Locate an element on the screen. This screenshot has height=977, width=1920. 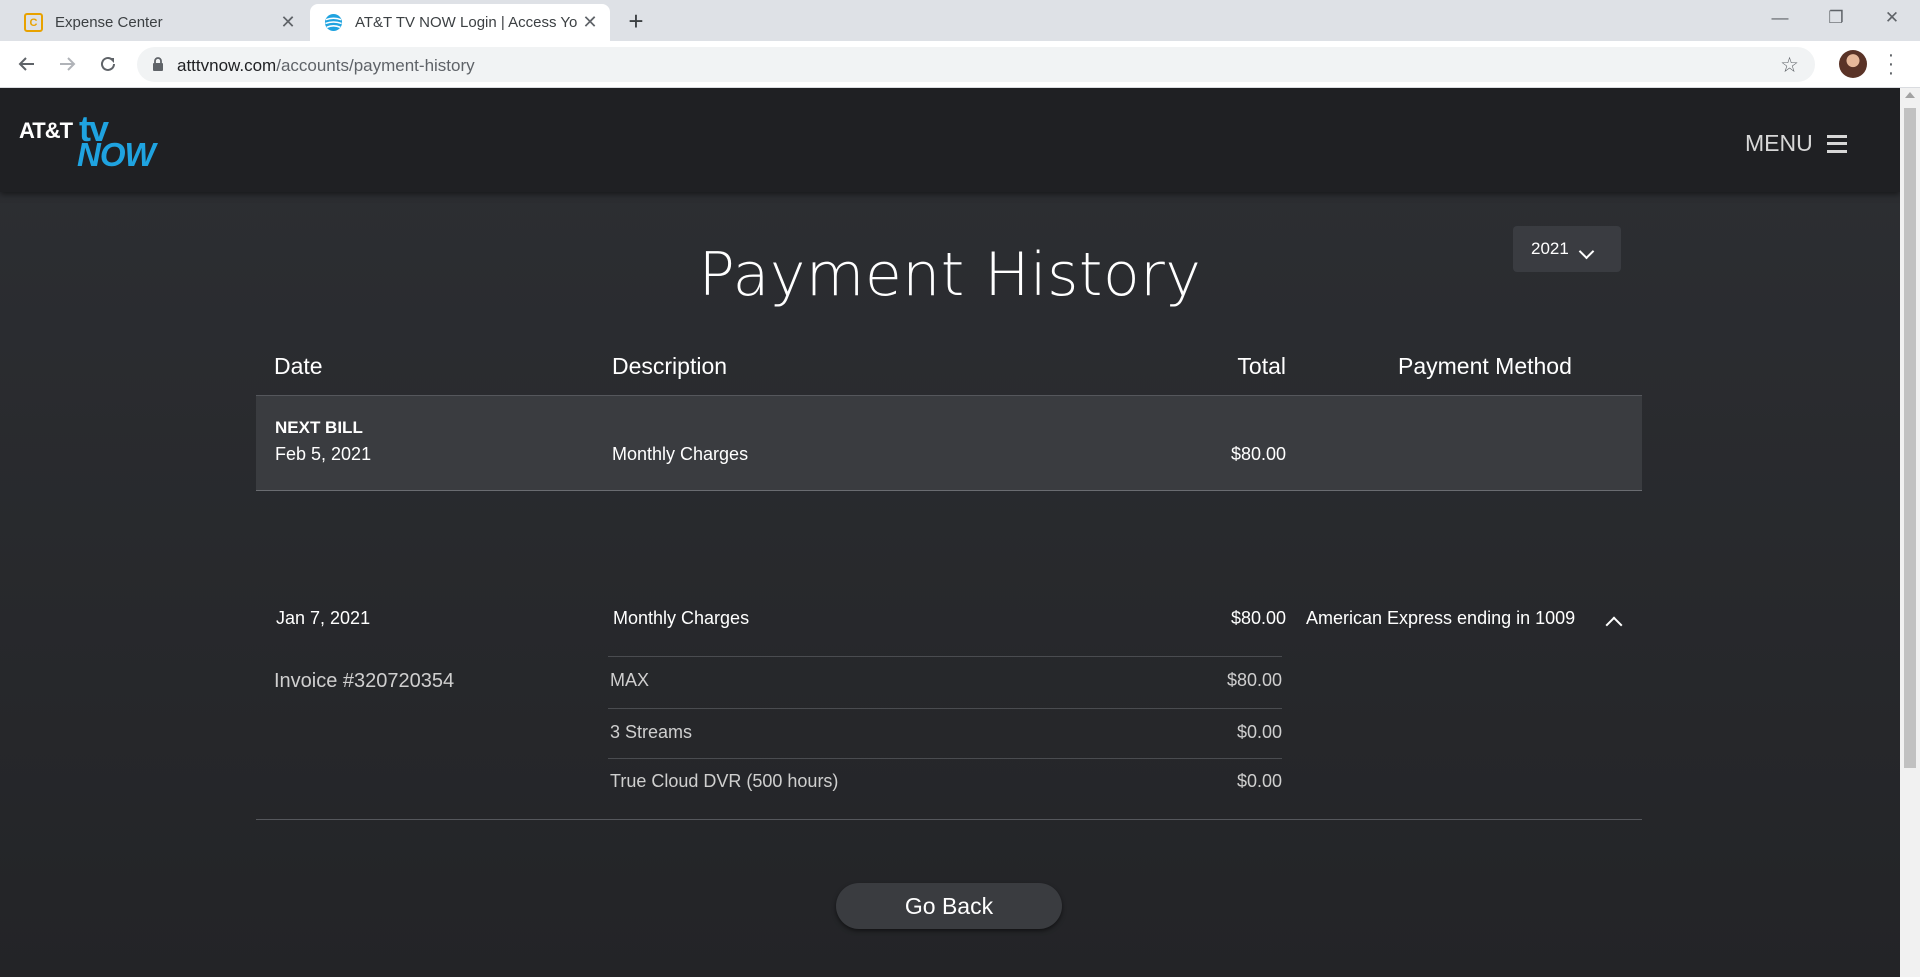
forward-arrow-icon is located at coordinates (67, 64).